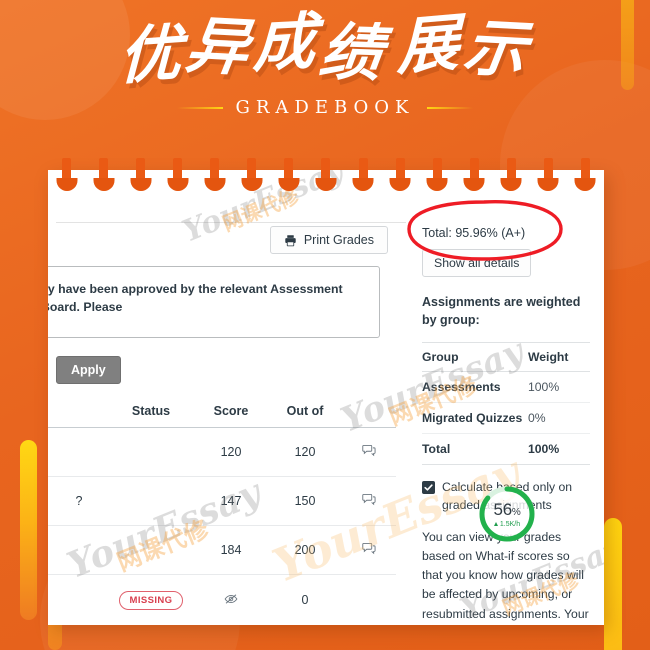 Image resolution: width=650 pixels, height=650 pixels. I want to click on apply-button: Apply, so click(88, 369).